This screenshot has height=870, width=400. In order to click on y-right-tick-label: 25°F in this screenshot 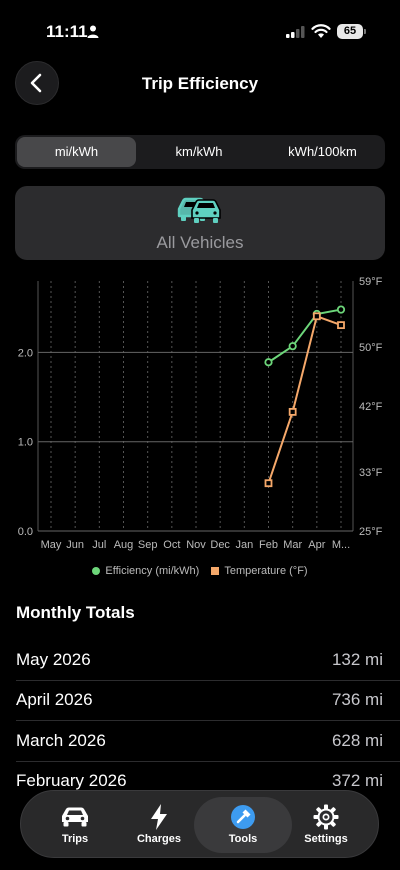, I will do `click(371, 532)`.